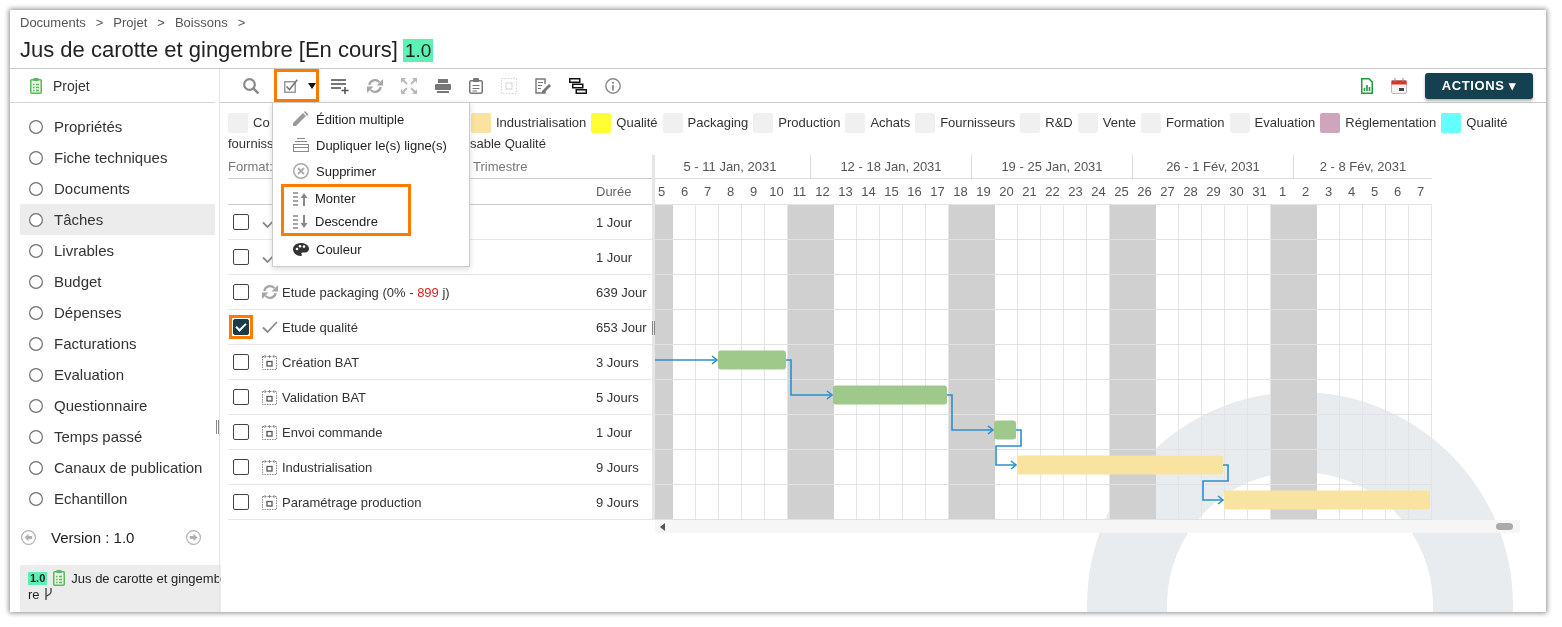 Image resolution: width=1562 pixels, height=627 pixels. I want to click on actions-button: ACTIONS ▾, so click(1479, 85).